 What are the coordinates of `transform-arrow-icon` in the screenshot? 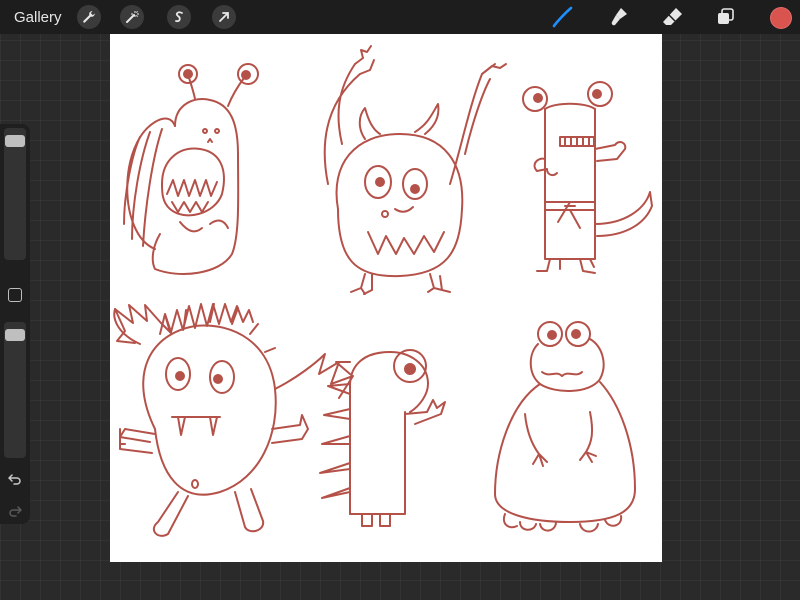 It's located at (224, 17).